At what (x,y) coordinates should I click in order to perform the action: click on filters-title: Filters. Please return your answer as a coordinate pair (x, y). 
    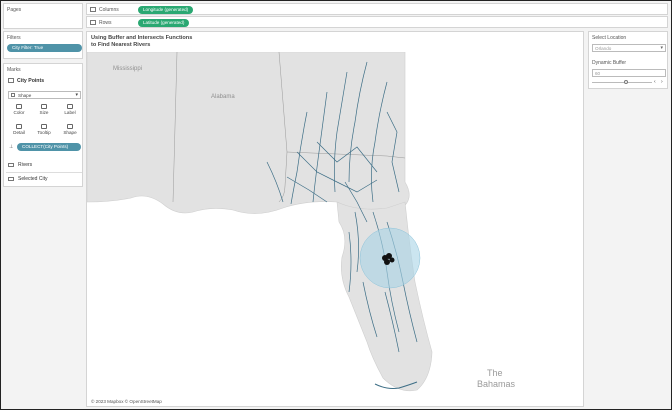
    Looking at the image, I should click on (14, 38).